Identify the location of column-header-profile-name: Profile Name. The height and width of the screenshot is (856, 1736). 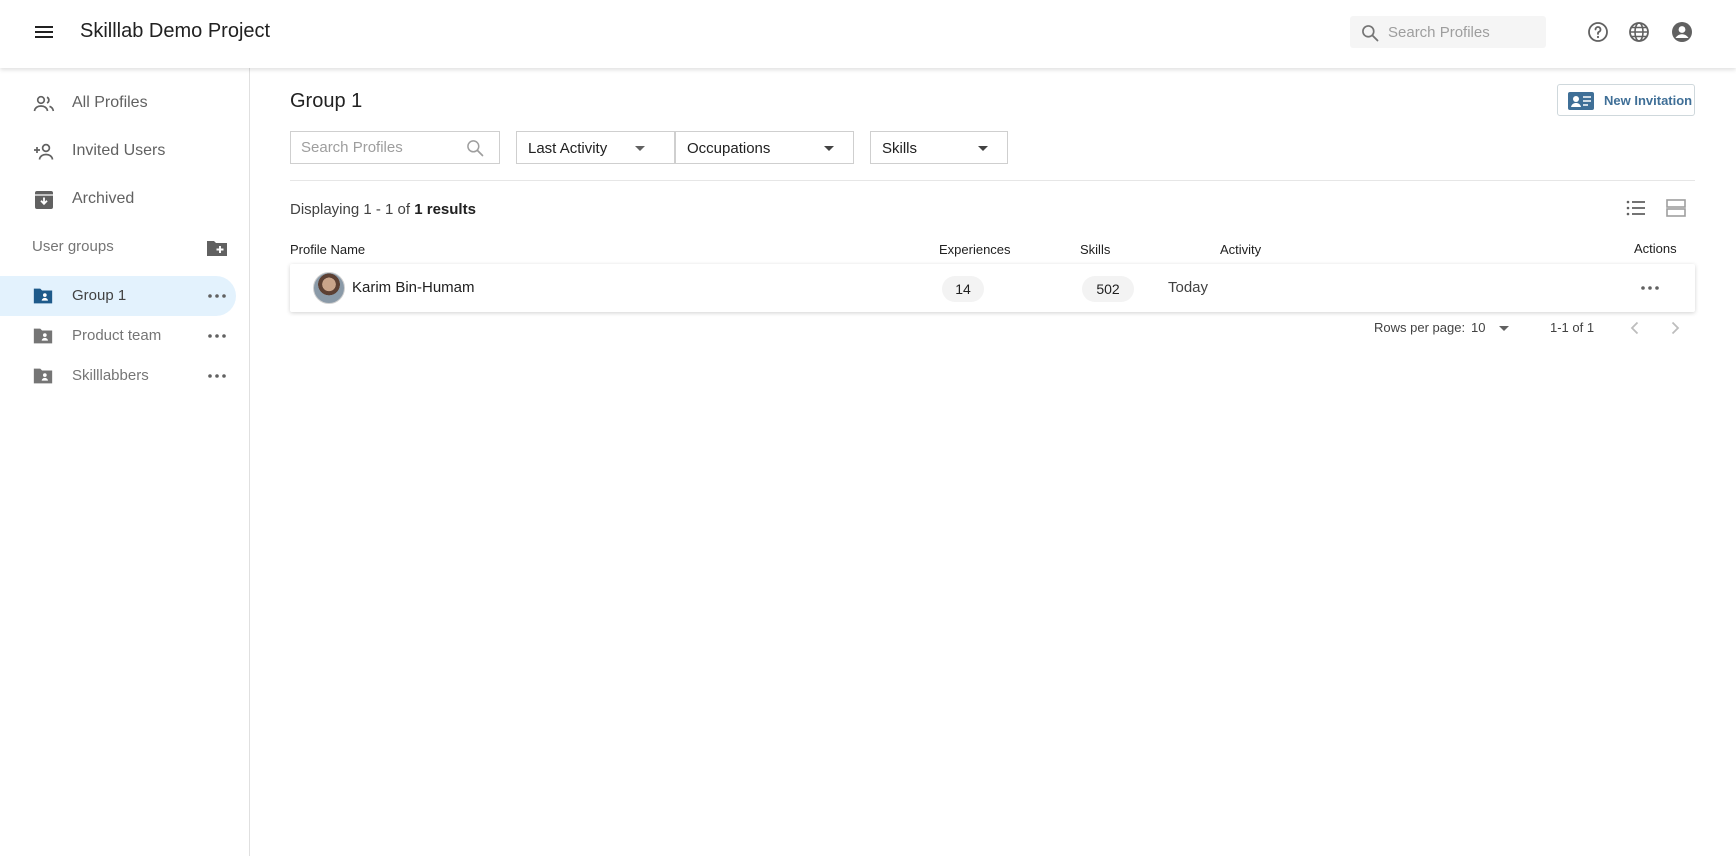
(327, 249).